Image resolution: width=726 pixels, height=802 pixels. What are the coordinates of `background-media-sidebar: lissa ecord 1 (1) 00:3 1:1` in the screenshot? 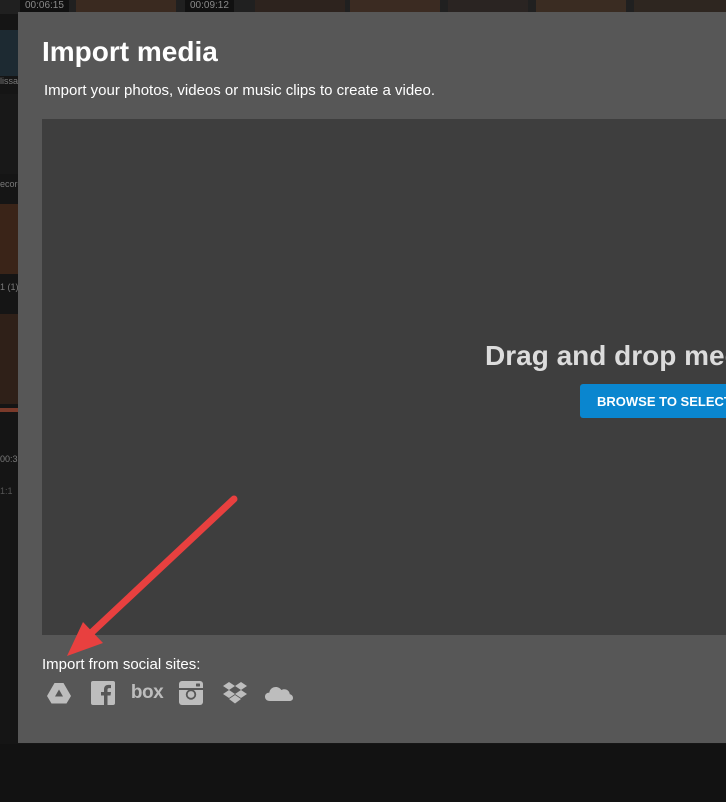 It's located at (9, 379).